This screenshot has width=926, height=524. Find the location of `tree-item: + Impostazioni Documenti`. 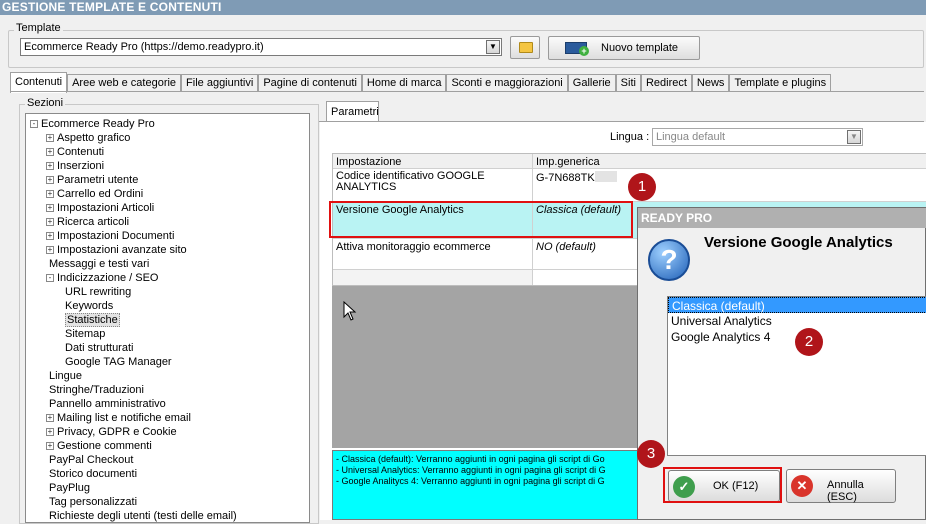

tree-item: + Impostazioni Documenti is located at coordinates (110, 236).